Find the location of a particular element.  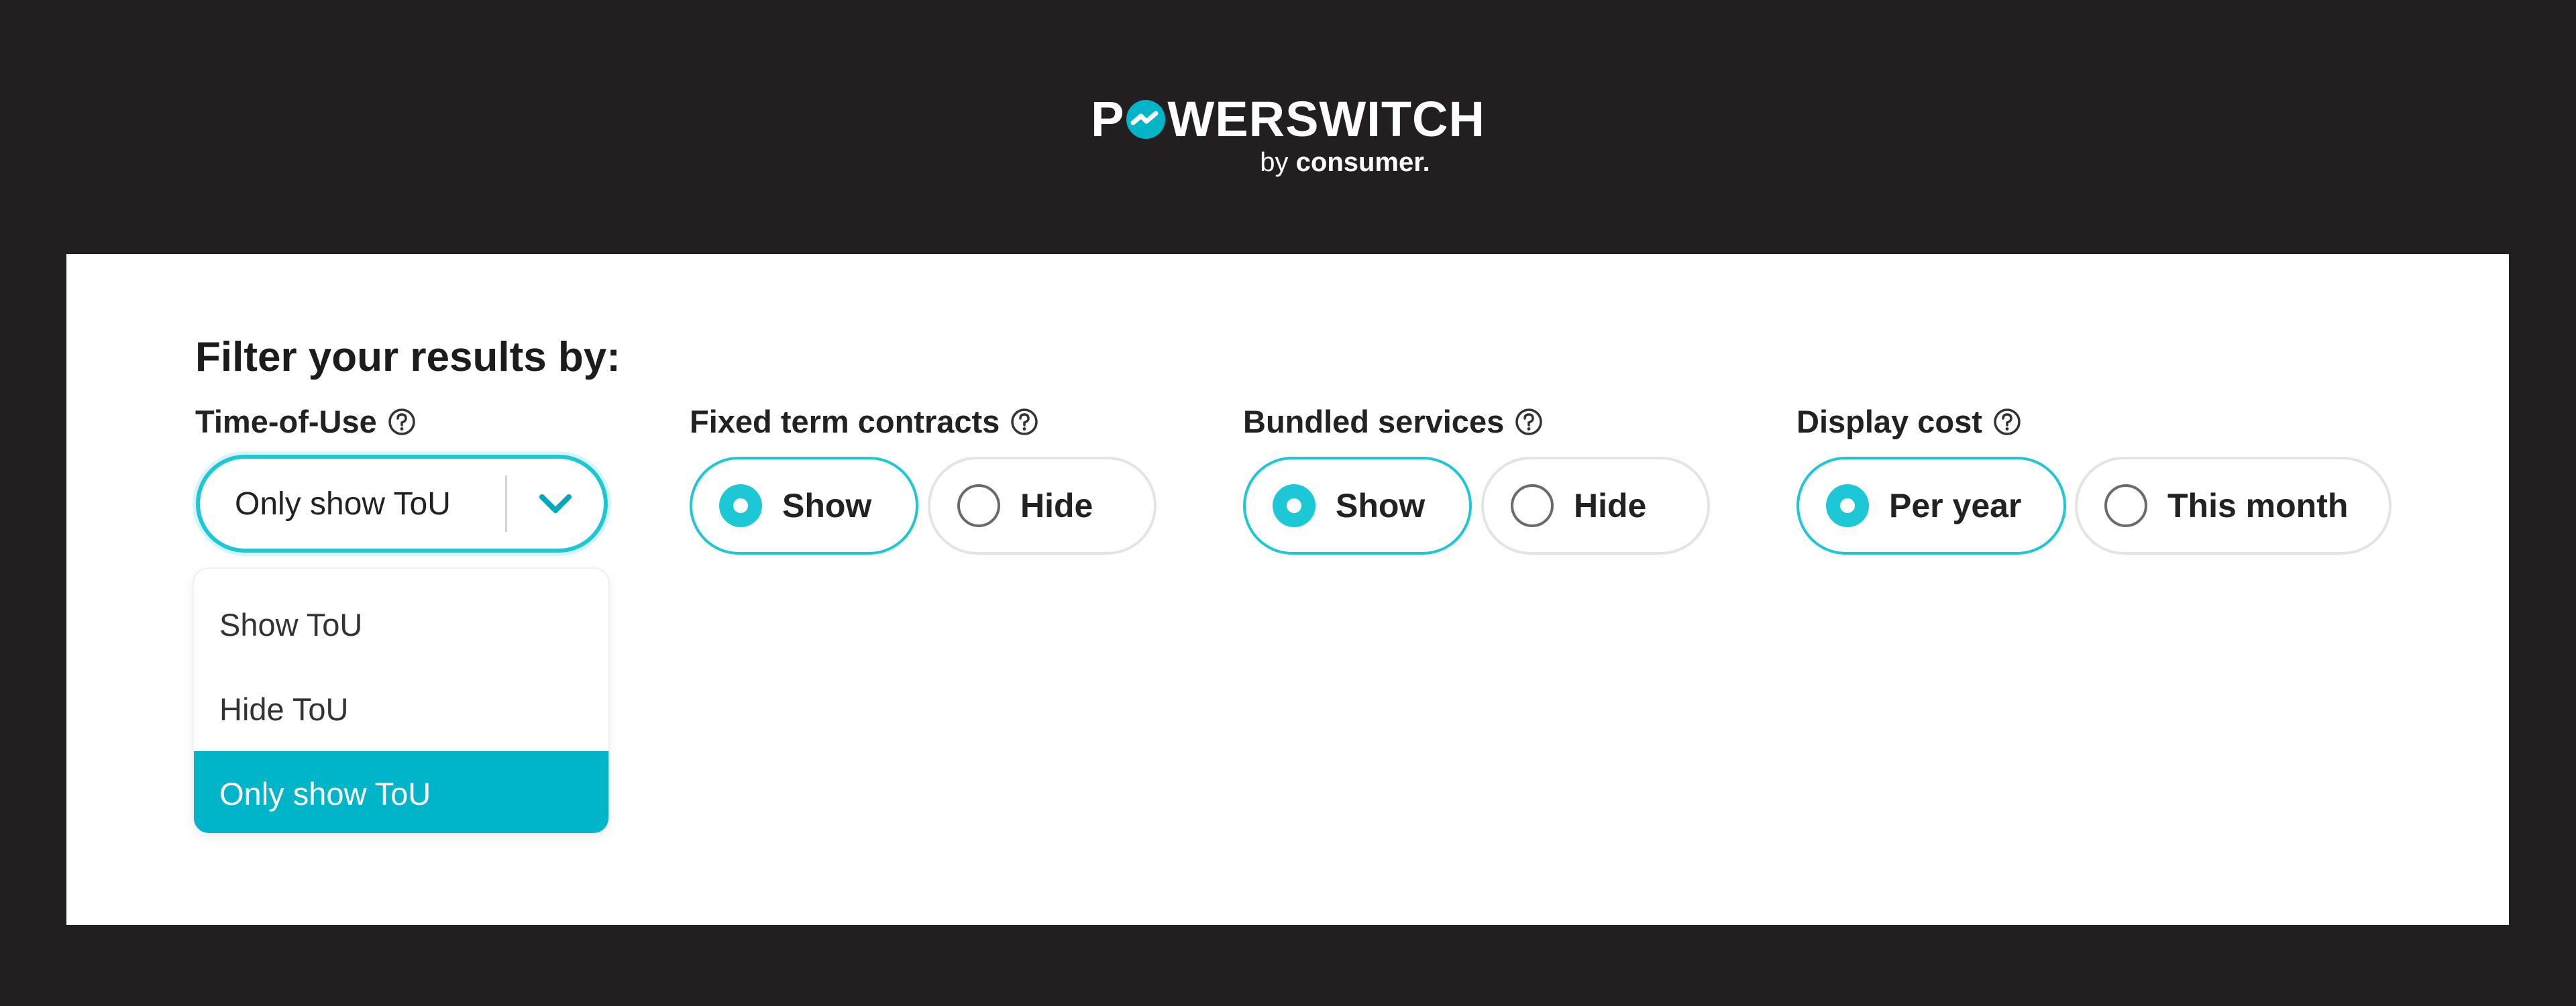

fixed-term-show-radio: Show is located at coordinates (804, 506).